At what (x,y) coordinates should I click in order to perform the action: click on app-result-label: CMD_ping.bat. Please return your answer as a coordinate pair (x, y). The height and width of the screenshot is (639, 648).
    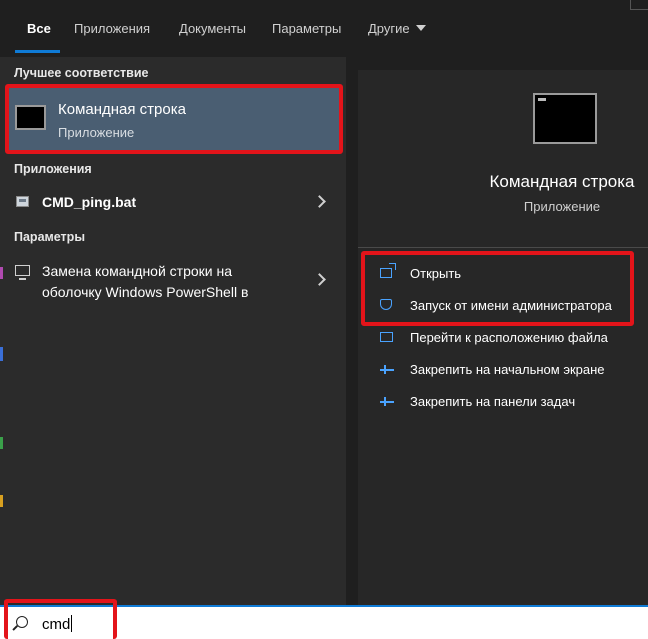
    Looking at the image, I should click on (89, 202).